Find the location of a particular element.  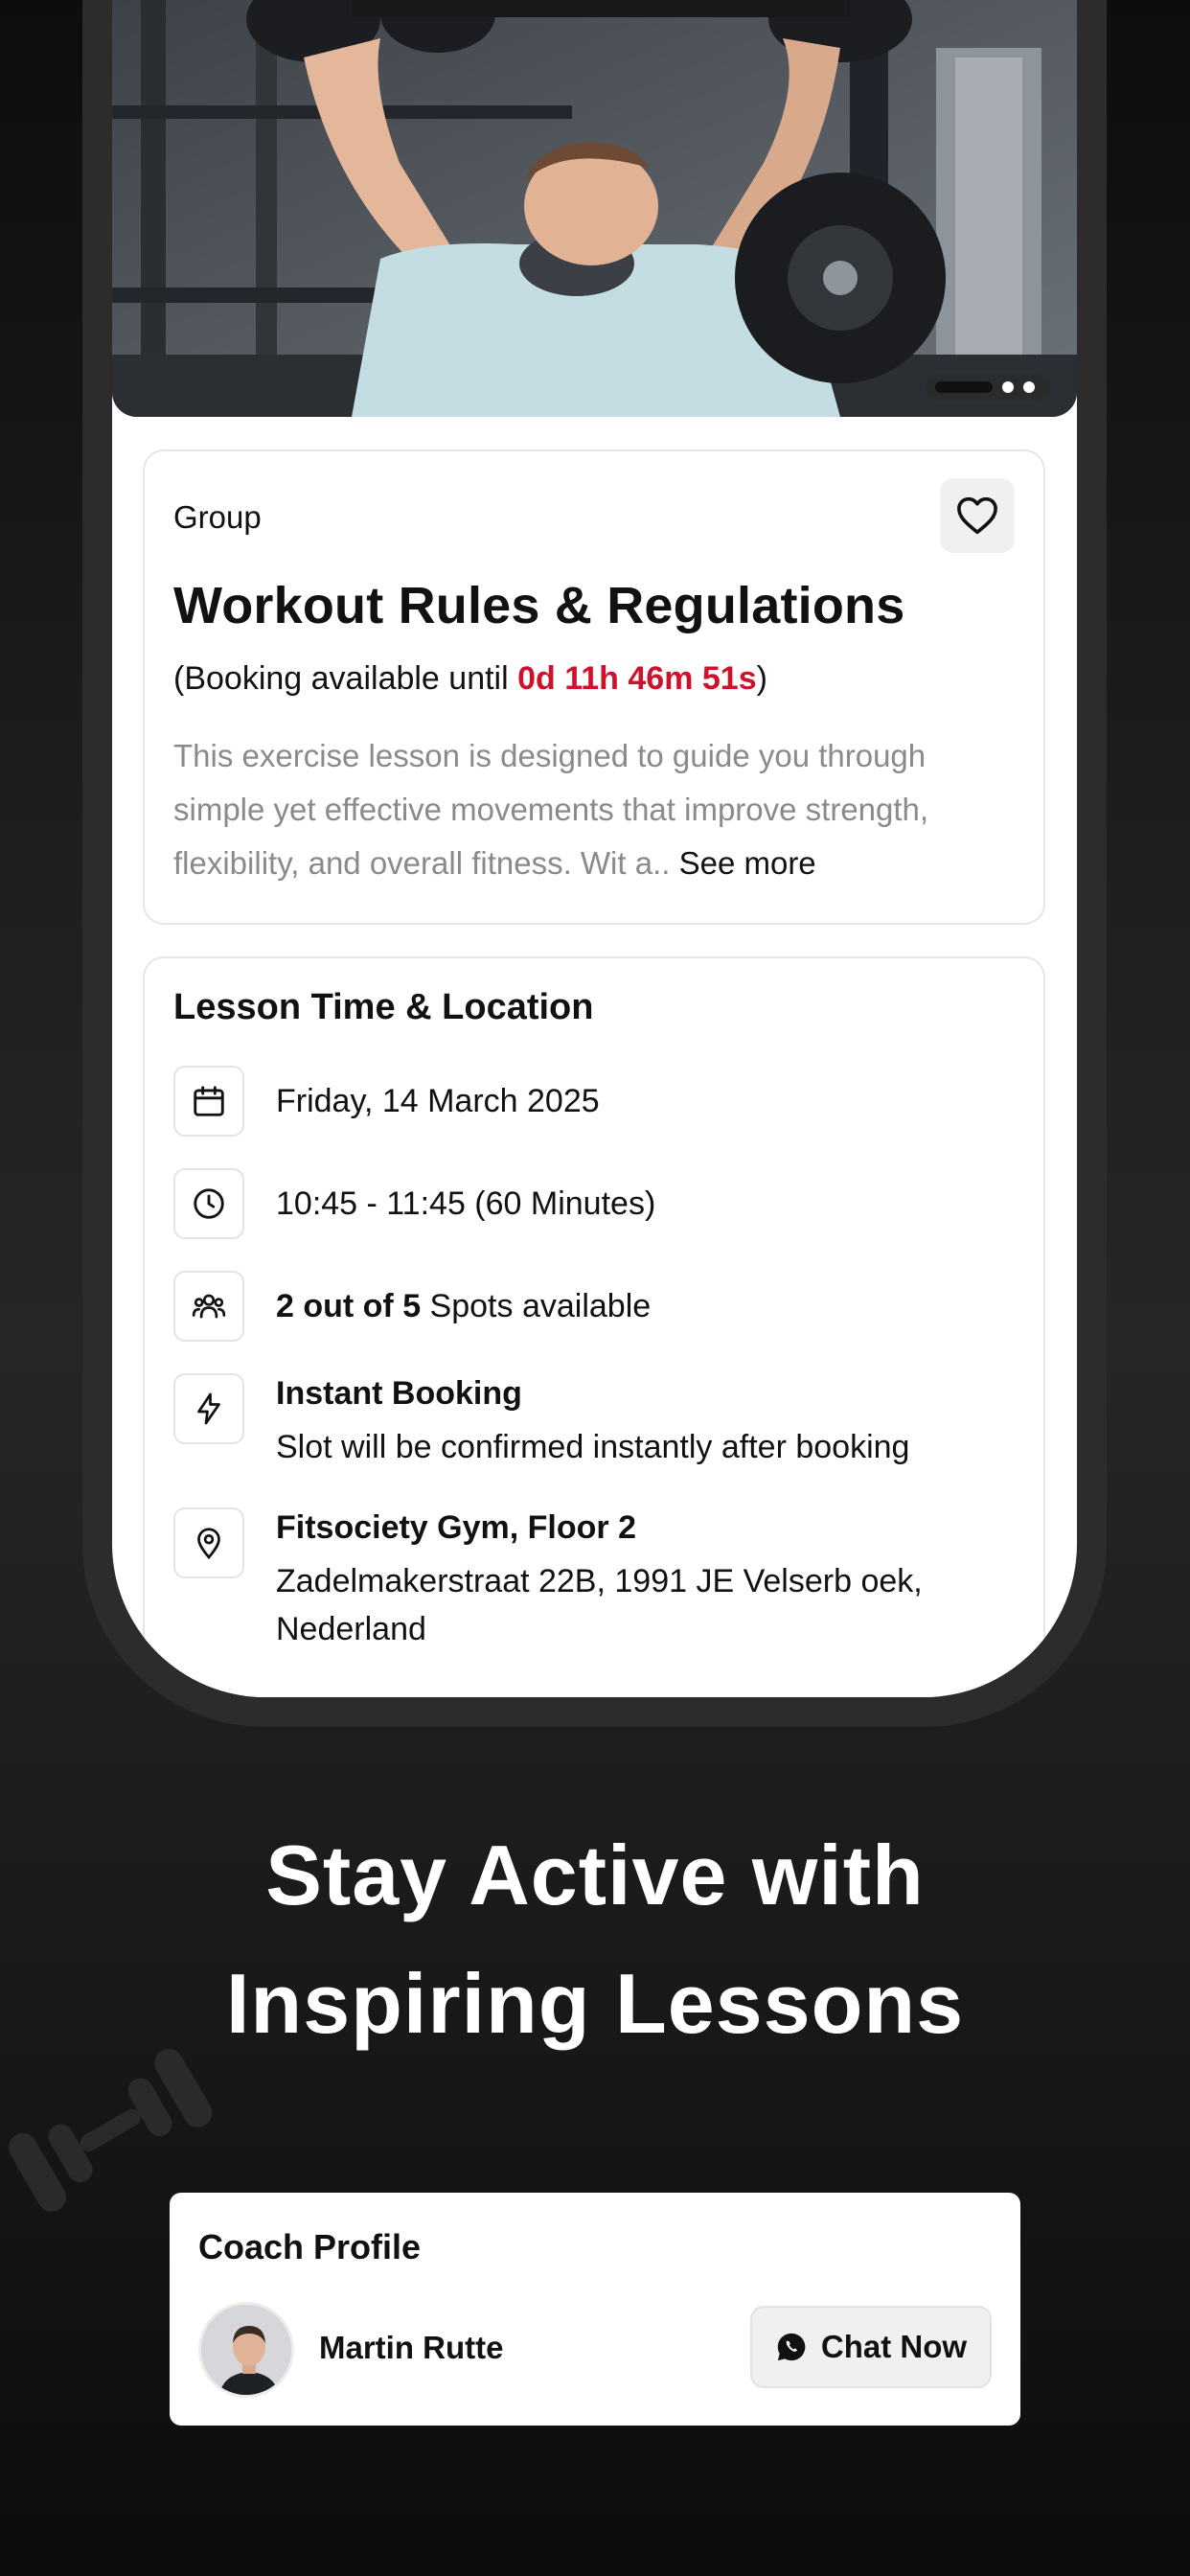

instant-booking-title: Instant Booking is located at coordinates (399, 1393).